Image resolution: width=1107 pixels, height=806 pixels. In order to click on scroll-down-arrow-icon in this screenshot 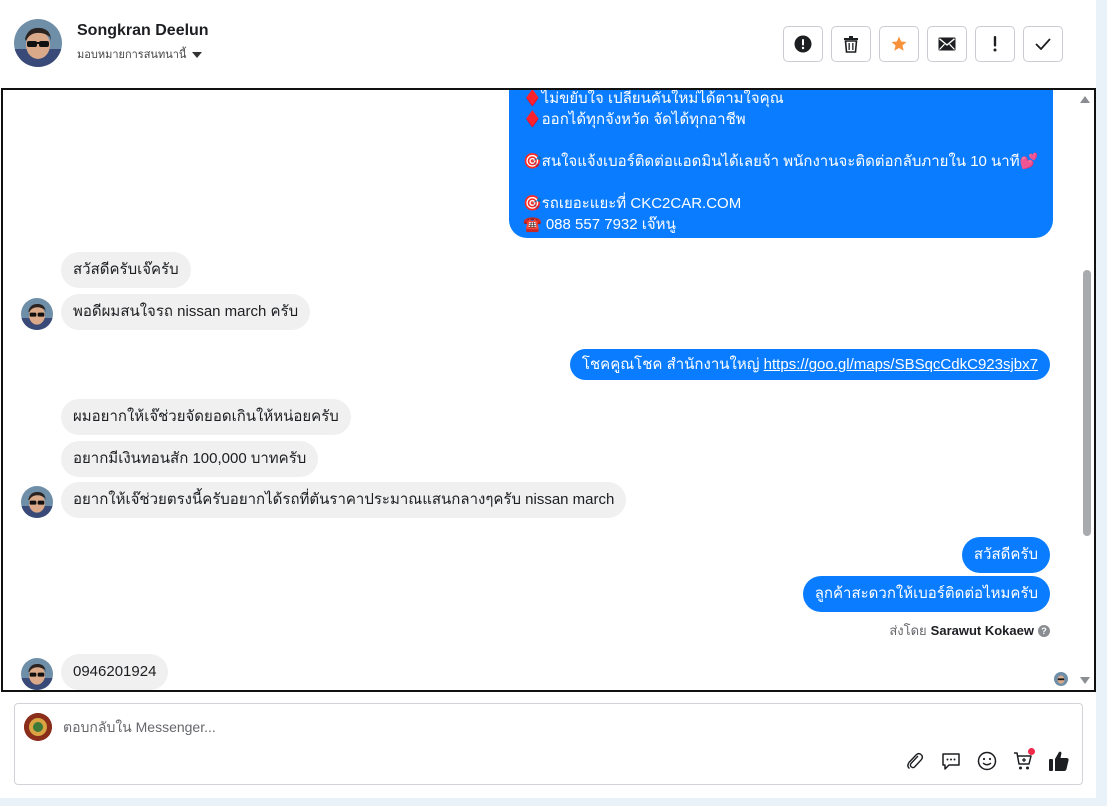, I will do `click(1085, 680)`.